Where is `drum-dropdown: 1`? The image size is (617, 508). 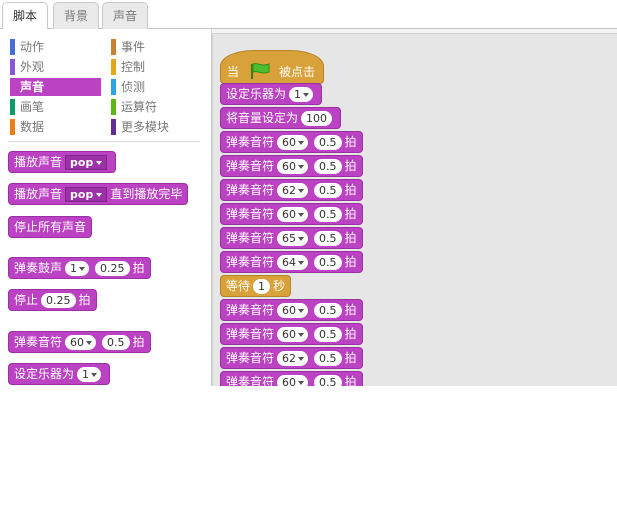 drum-dropdown: 1 is located at coordinates (77, 268).